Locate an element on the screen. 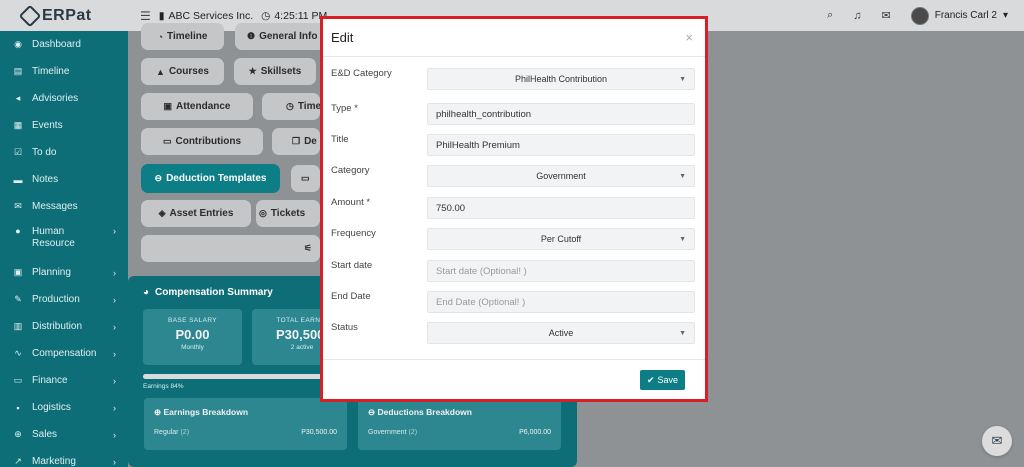  earnings-row-count: (2) is located at coordinates (185, 432).